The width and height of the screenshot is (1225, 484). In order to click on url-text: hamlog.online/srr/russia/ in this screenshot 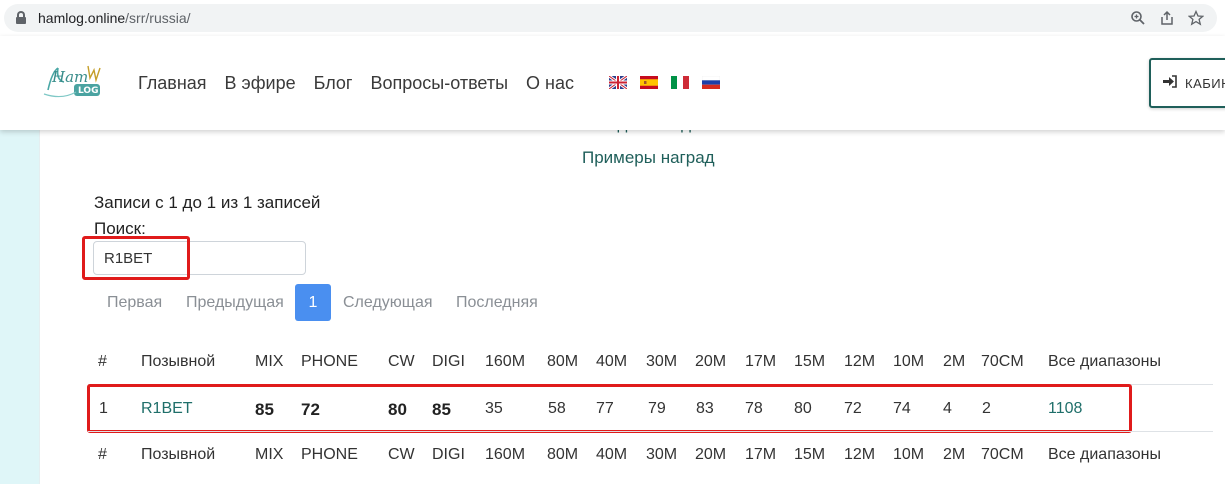, I will do `click(114, 18)`.